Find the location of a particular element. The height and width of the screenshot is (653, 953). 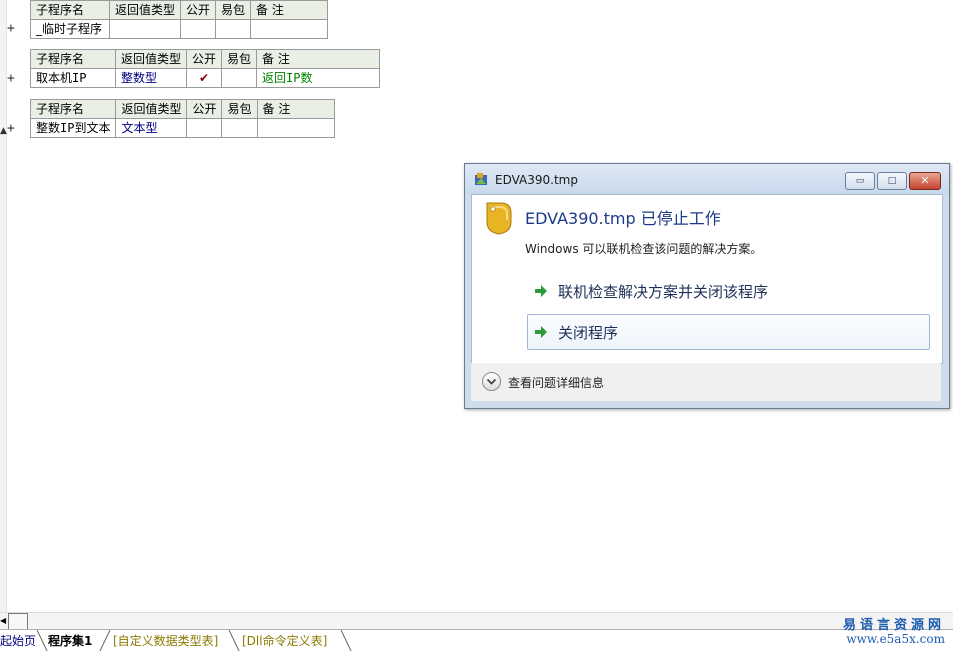

subroutine-table: 子程序名 返回值类型 公开 易包 备 注 整数IP到文本 文本型 is located at coordinates (182, 118).